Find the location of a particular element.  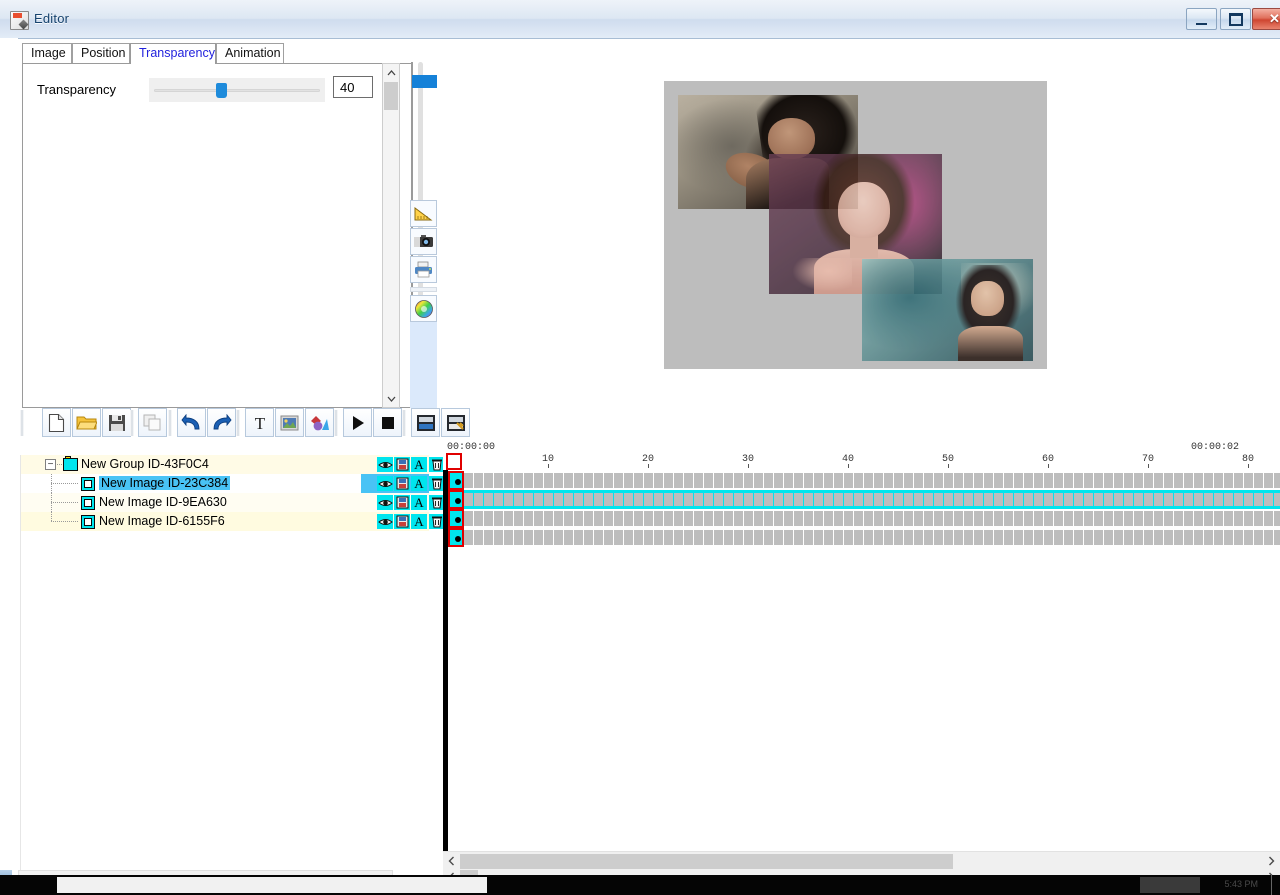

animate-a-icon: A is located at coordinates (419, 464).